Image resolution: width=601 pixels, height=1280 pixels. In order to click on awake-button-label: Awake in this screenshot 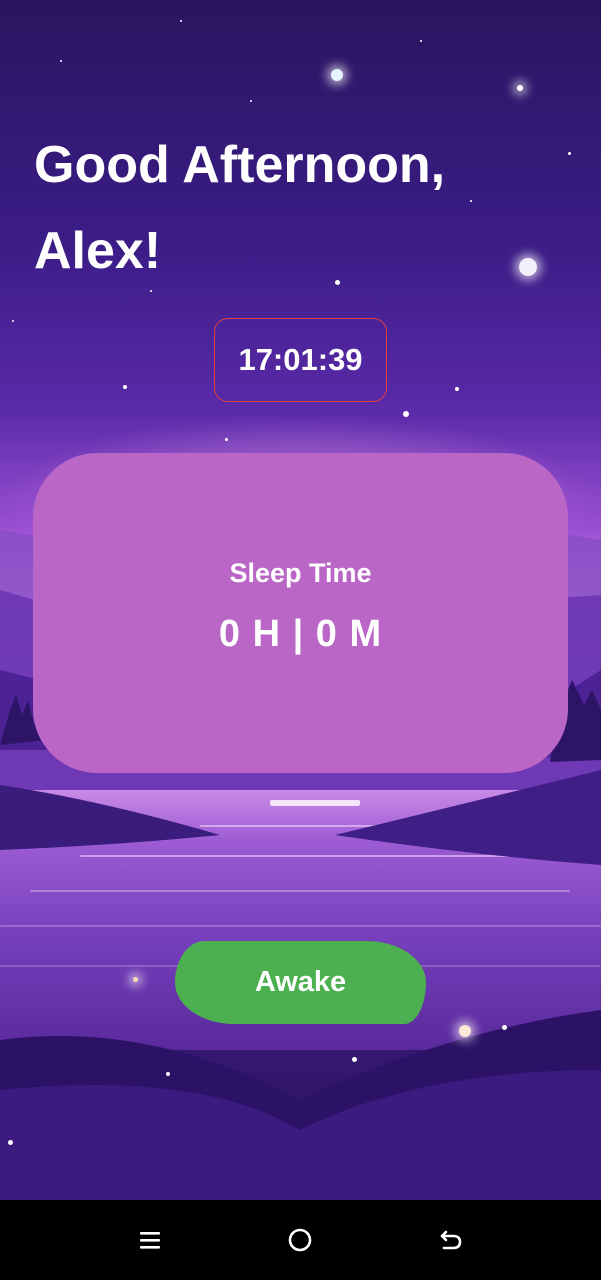, I will do `click(300, 982)`.